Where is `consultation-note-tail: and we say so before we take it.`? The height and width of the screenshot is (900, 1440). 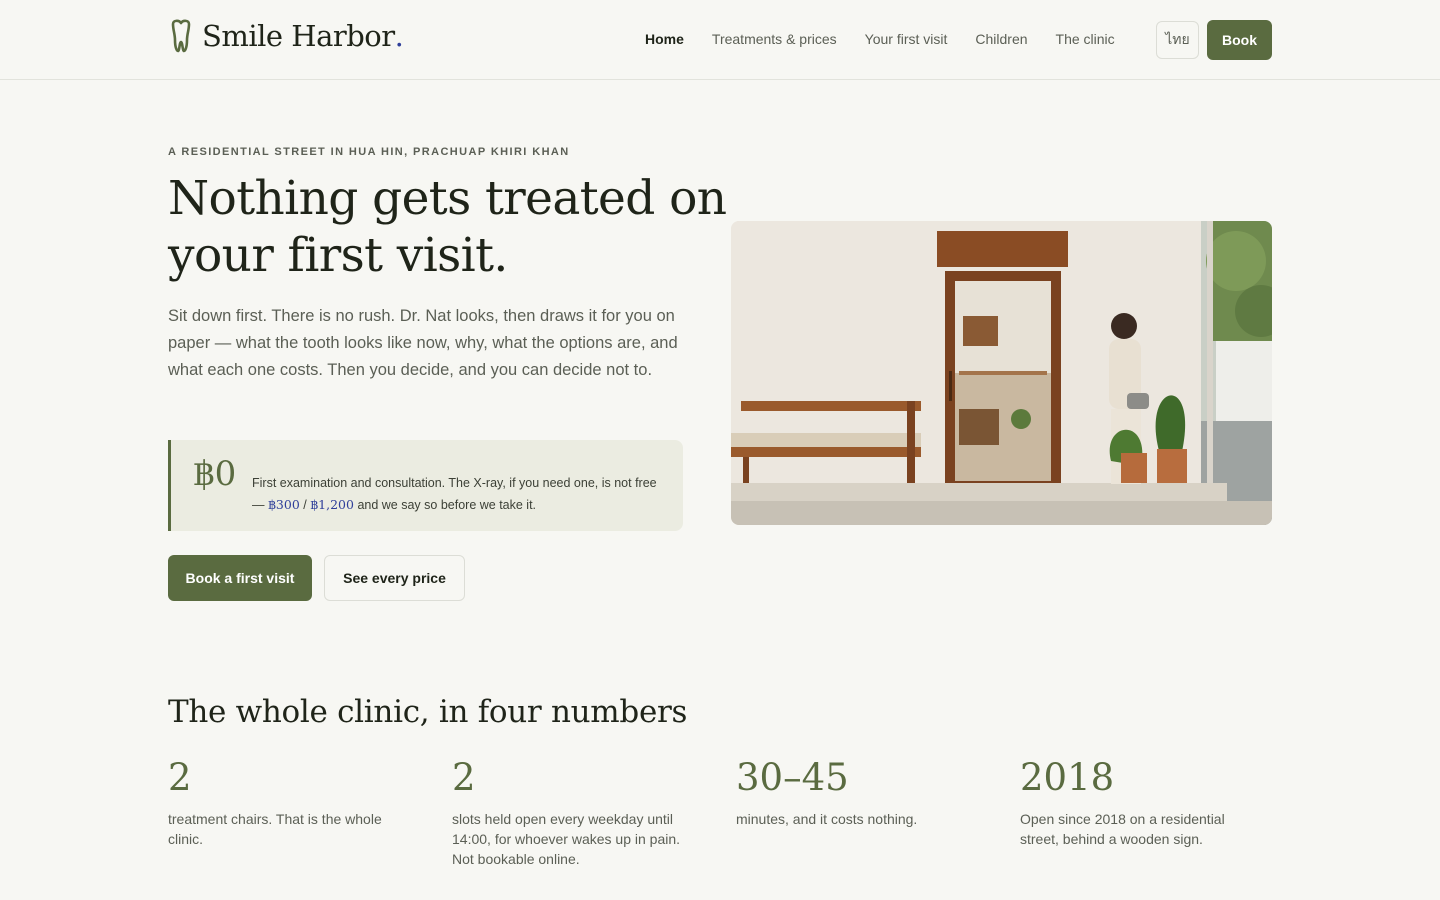
consultation-note-tail: and we say so before we take it. is located at coordinates (445, 505).